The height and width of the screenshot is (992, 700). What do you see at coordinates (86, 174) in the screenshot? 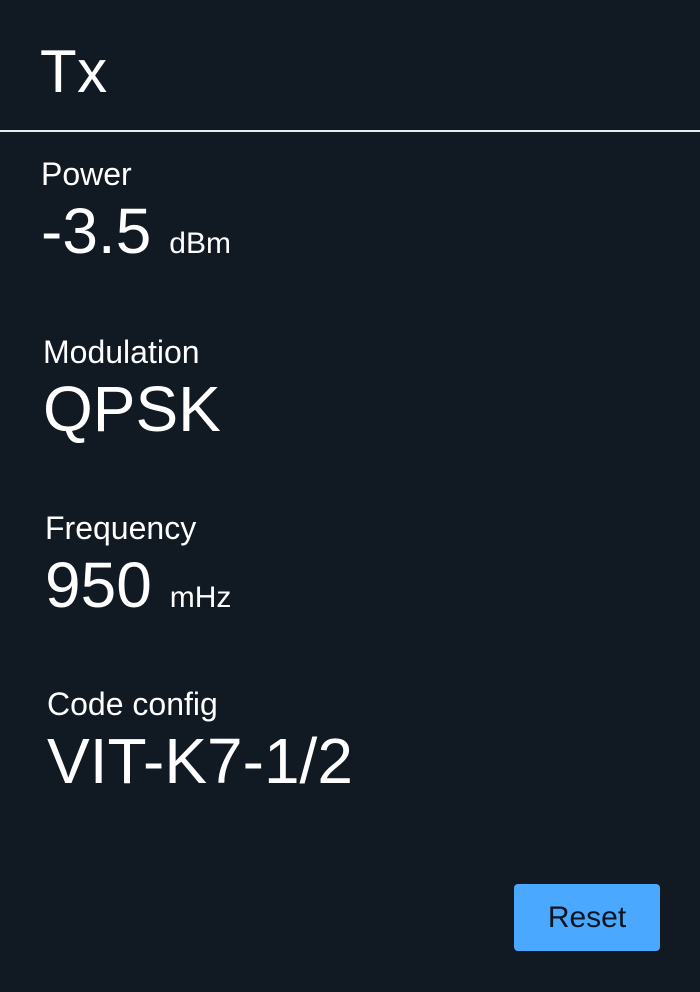
I see `power-label: Power` at bounding box center [86, 174].